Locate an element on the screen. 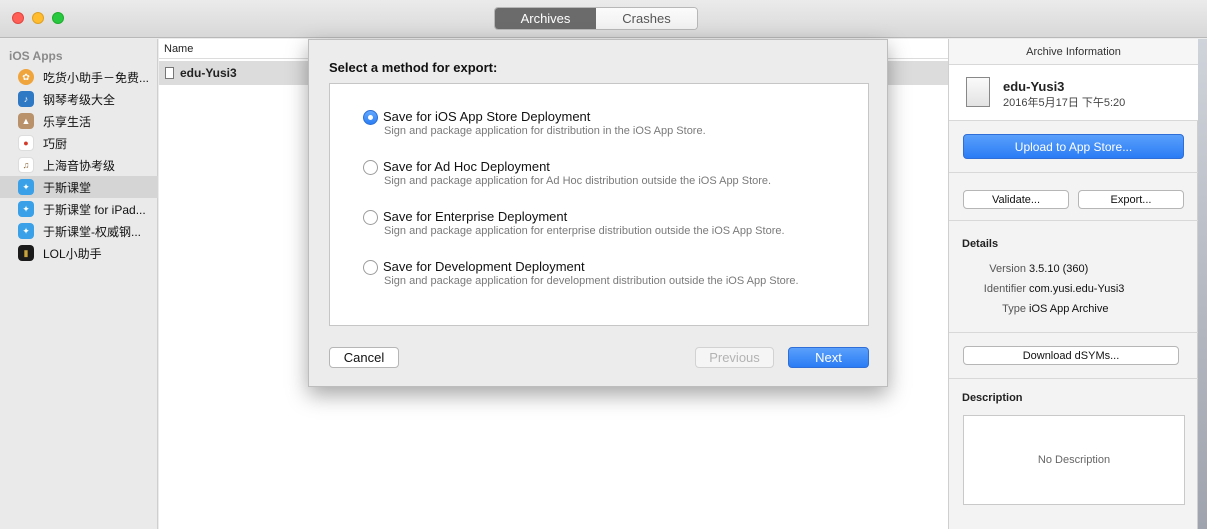 The width and height of the screenshot is (1207, 529). option-label: Save for Ad Hoc Deployment is located at coordinates (466, 166).